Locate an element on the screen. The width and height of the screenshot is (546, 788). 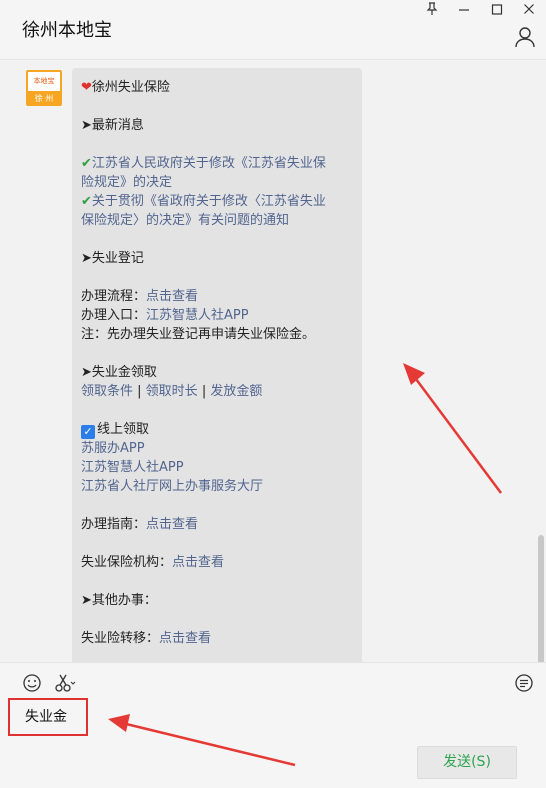
avatar: 本地宝 徐 州 is located at coordinates (44, 88).